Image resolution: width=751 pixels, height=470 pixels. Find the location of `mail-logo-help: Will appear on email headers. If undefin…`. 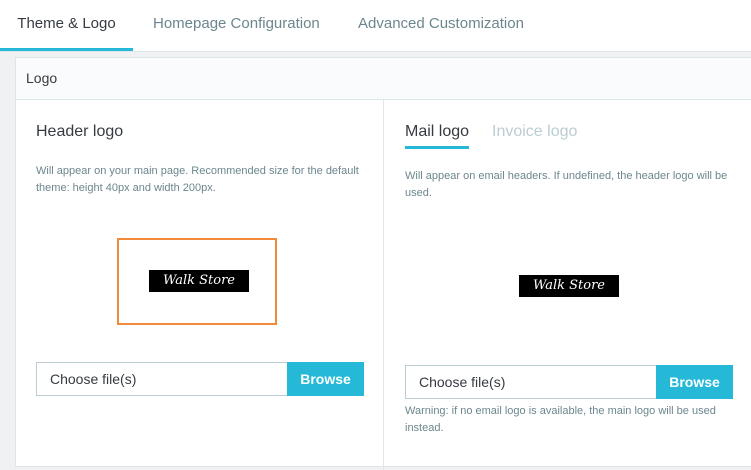

mail-logo-help: Will appear on email headers. If undefin… is located at coordinates (566, 184).